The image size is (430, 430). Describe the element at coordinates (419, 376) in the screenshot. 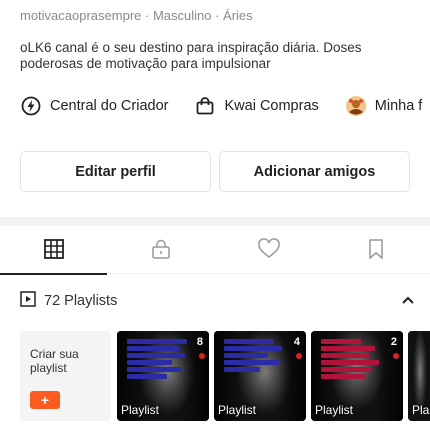

I see `playlist-card: Pla` at that location.